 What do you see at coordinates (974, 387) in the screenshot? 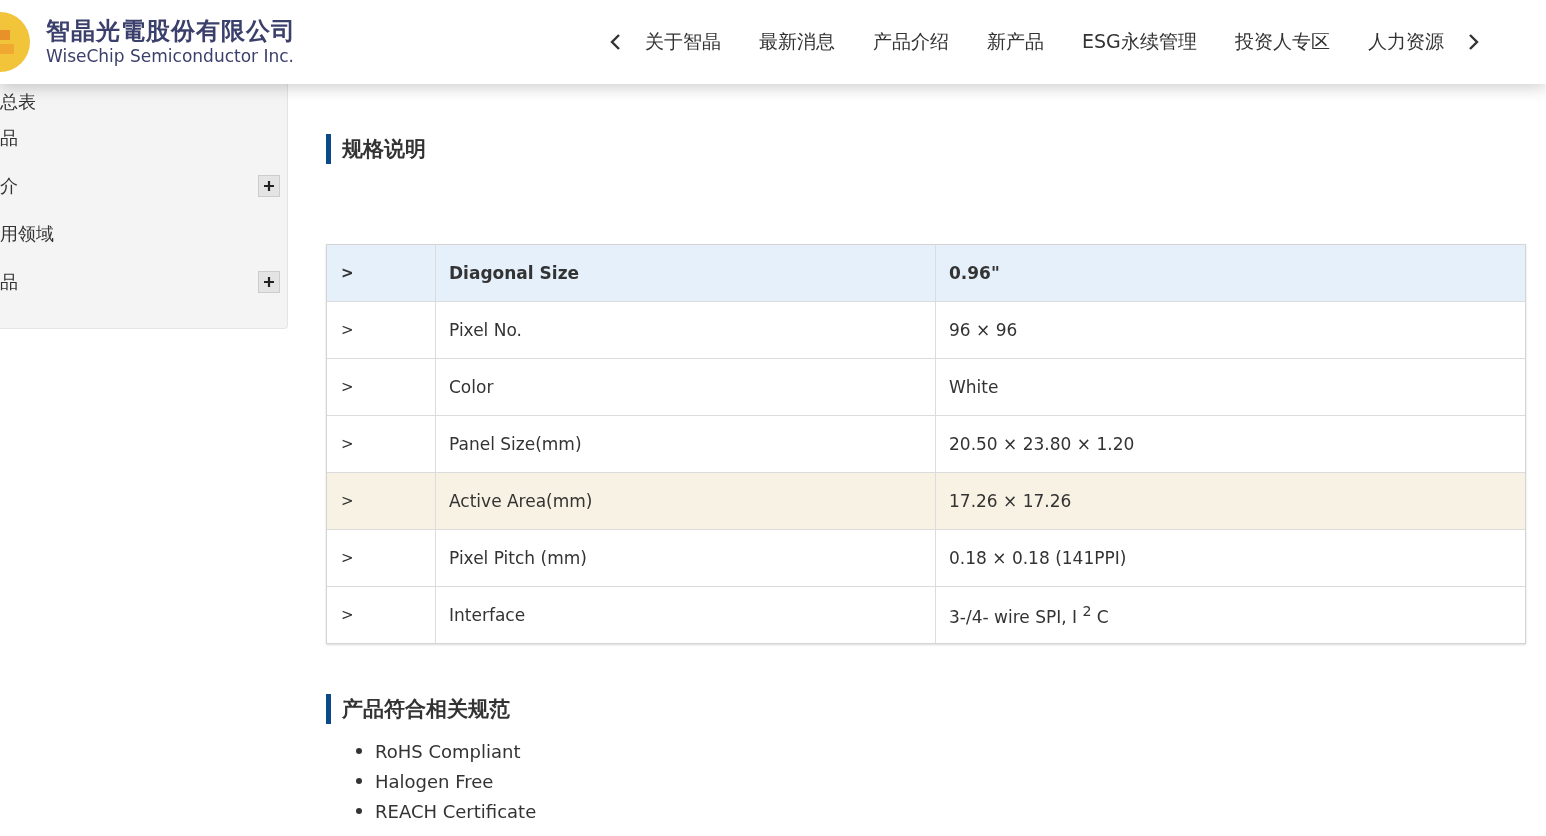
I see `spec-value: White` at bounding box center [974, 387].